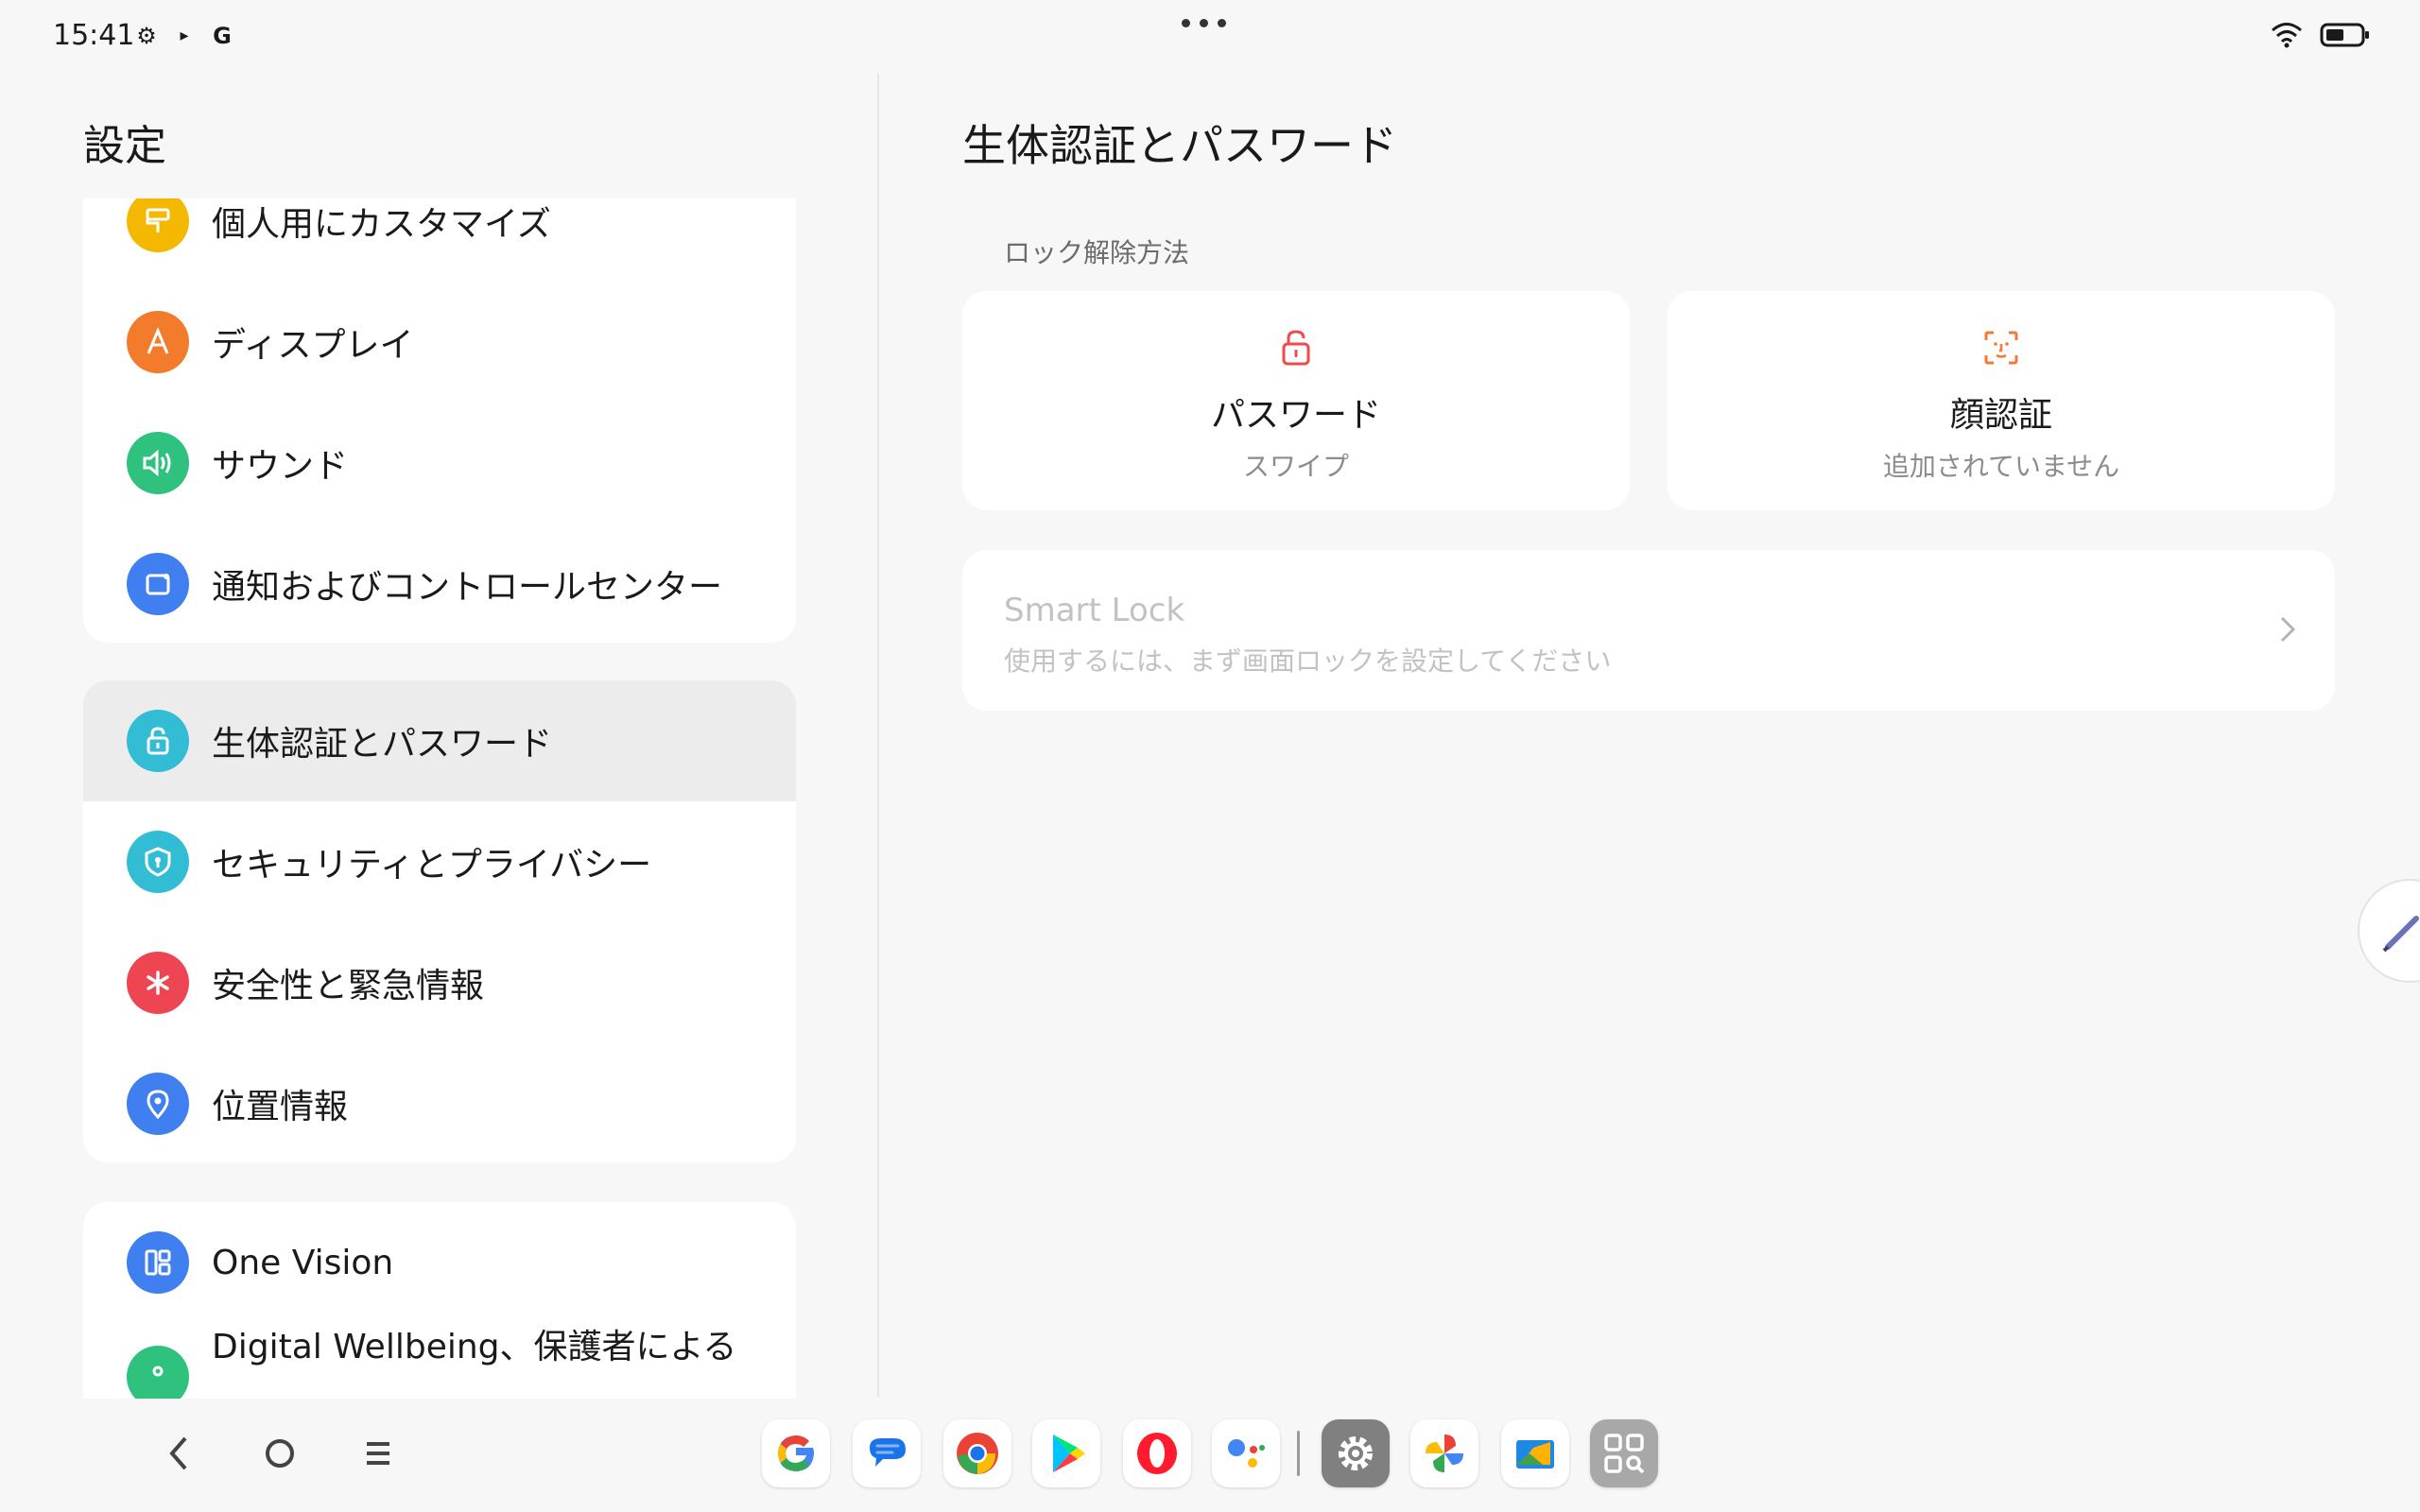  What do you see at coordinates (1204, 23) in the screenshot?
I see `multi-window-handle` at bounding box center [1204, 23].